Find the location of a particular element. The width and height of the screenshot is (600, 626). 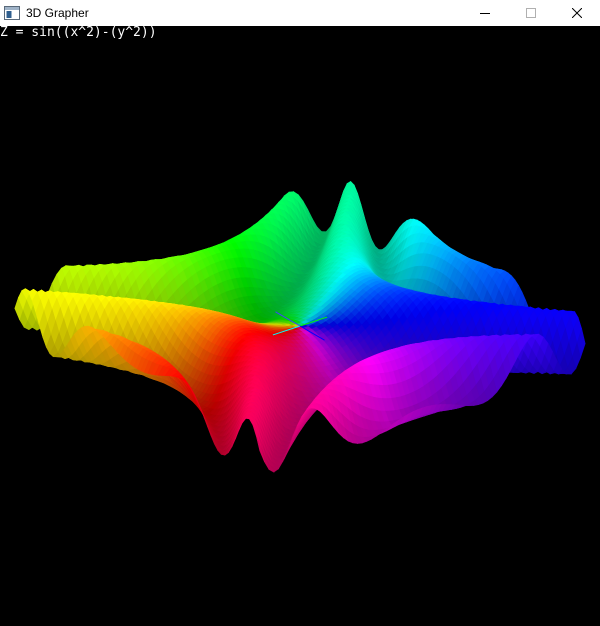

app-window-icon is located at coordinates (12, 13).